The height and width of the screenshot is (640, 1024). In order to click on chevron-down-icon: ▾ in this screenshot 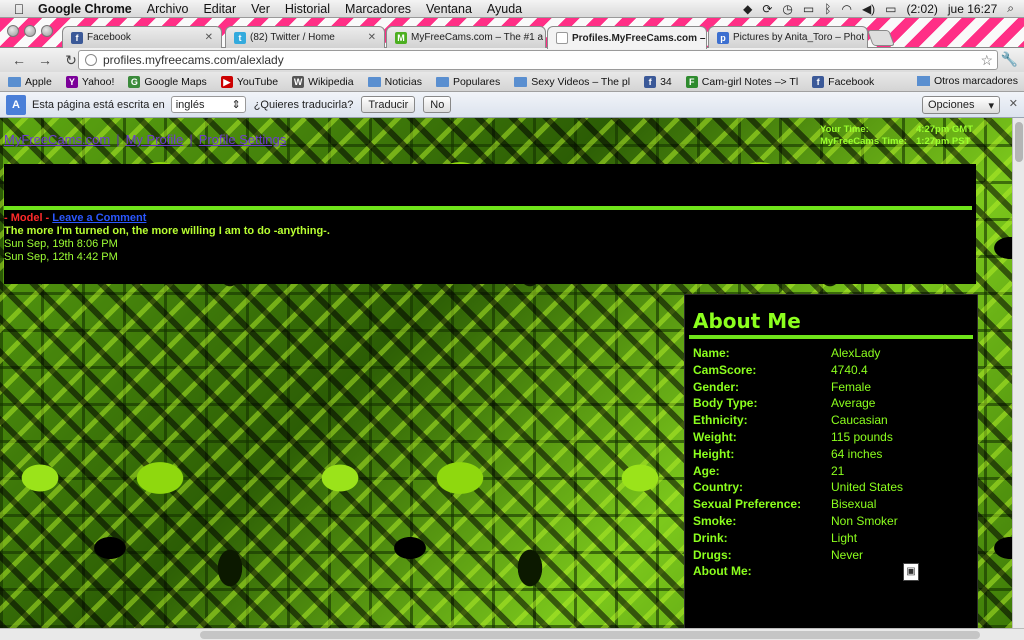, I will do `click(991, 105)`.